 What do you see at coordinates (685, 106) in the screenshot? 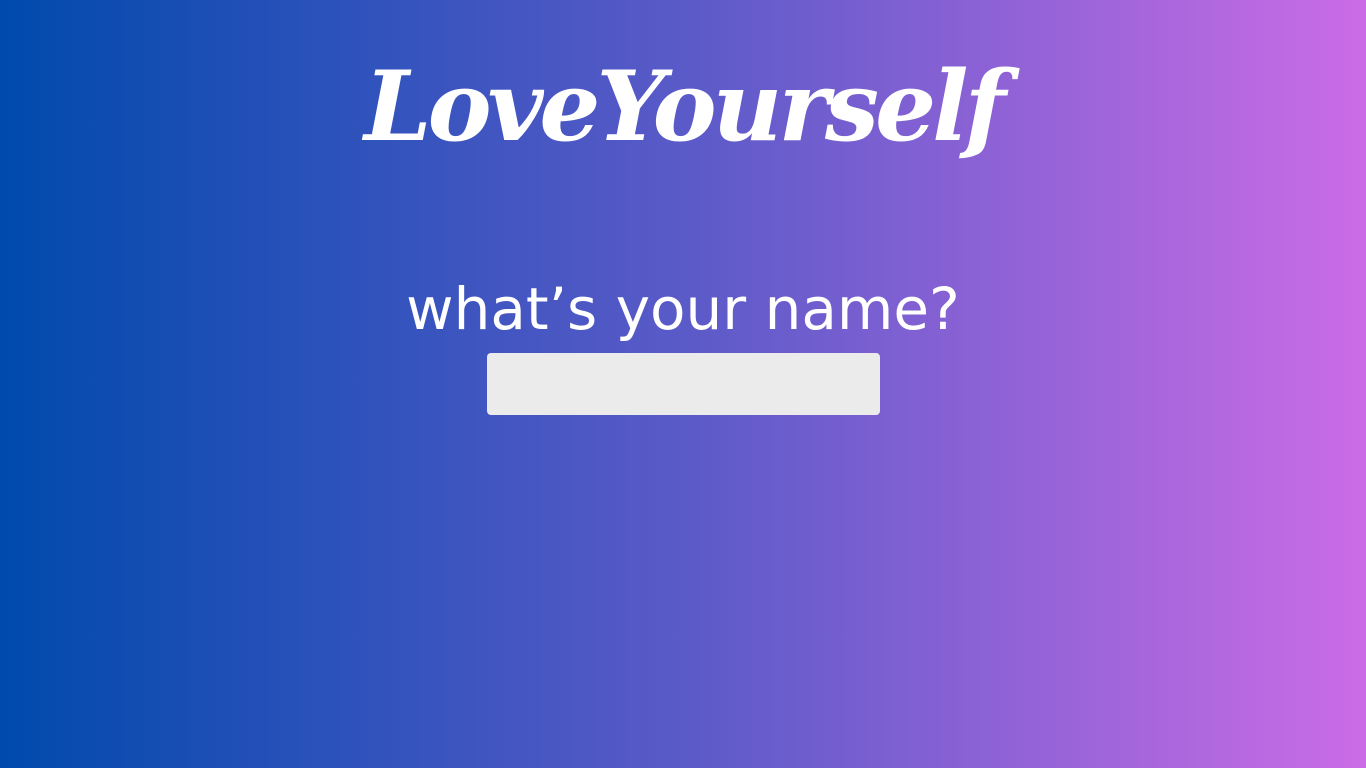
I see `app-title: LoveYourself` at bounding box center [685, 106].